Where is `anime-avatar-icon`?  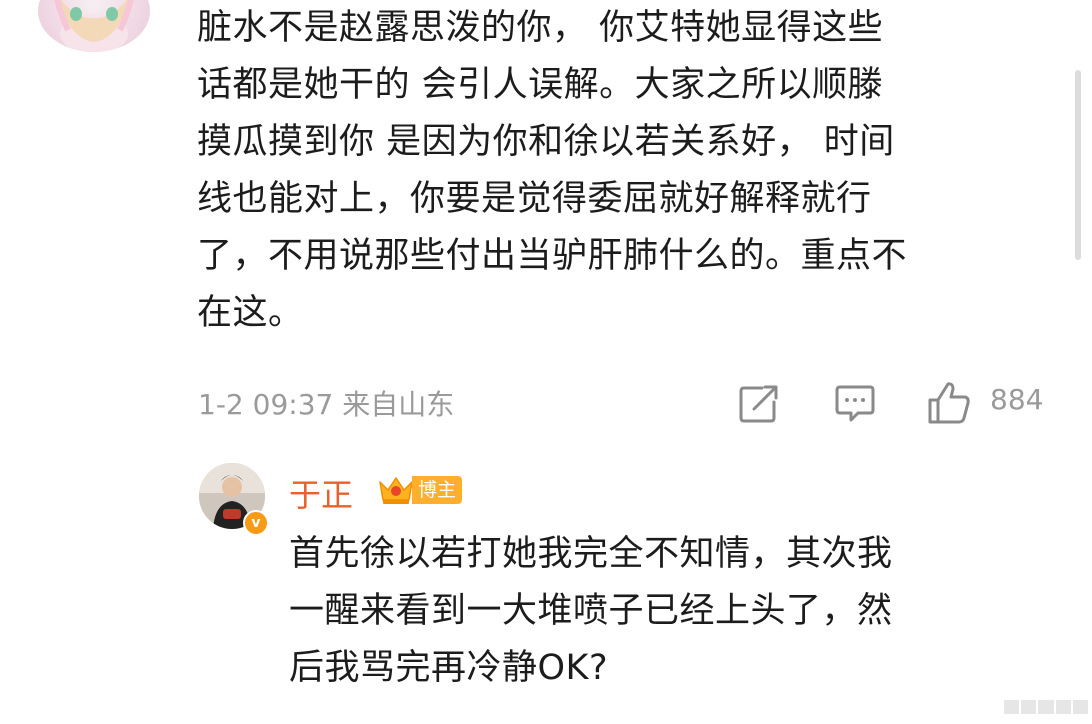 anime-avatar-icon is located at coordinates (94, 26).